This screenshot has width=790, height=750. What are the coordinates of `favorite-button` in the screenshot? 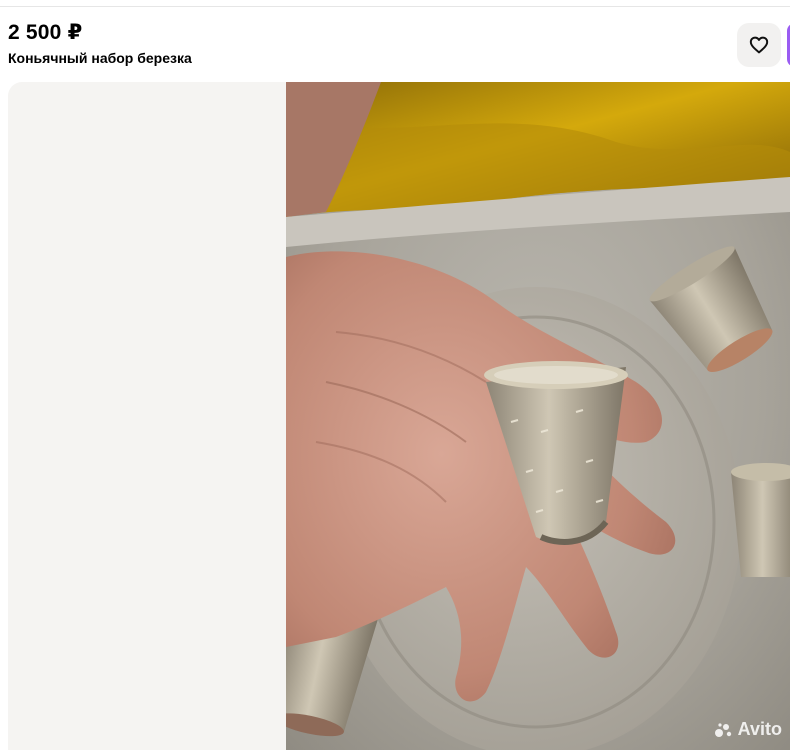 It's located at (759, 45).